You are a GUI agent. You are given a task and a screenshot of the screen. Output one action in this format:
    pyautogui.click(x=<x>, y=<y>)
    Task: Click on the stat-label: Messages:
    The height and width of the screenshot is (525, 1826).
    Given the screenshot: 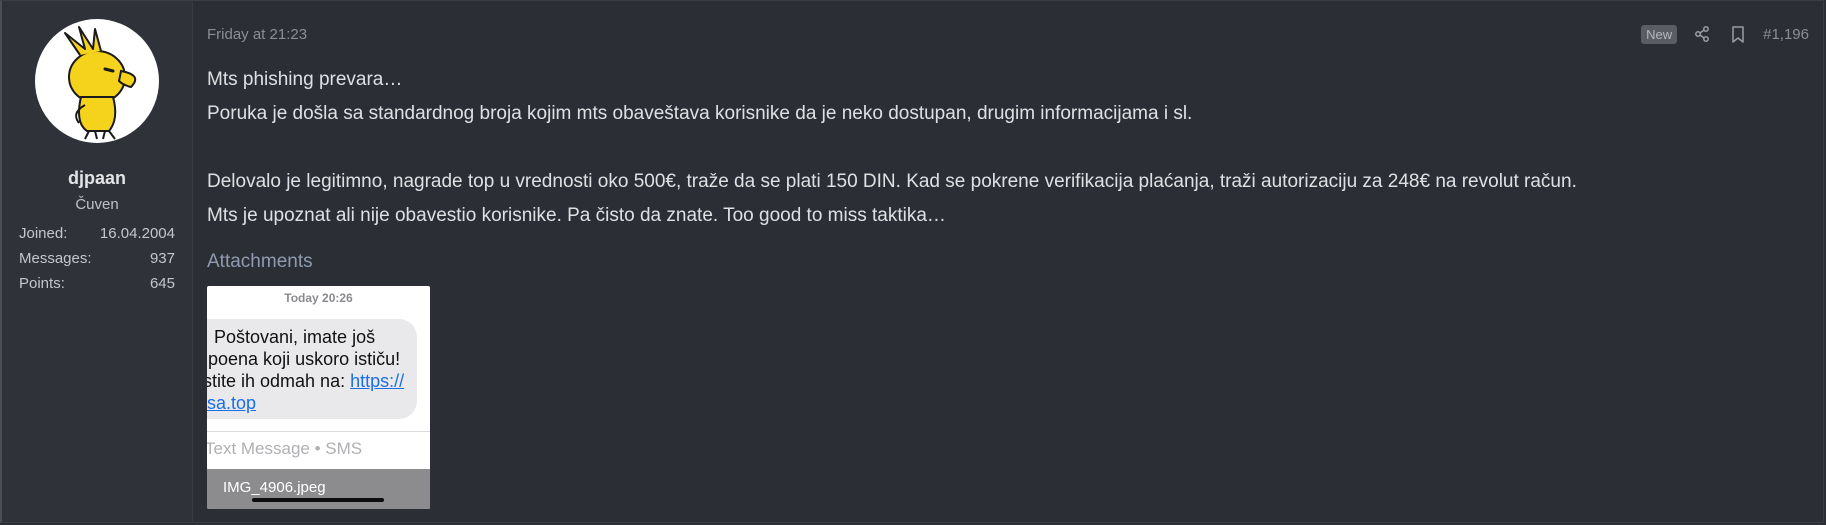 What is the action you would take?
    pyautogui.click(x=55, y=258)
    